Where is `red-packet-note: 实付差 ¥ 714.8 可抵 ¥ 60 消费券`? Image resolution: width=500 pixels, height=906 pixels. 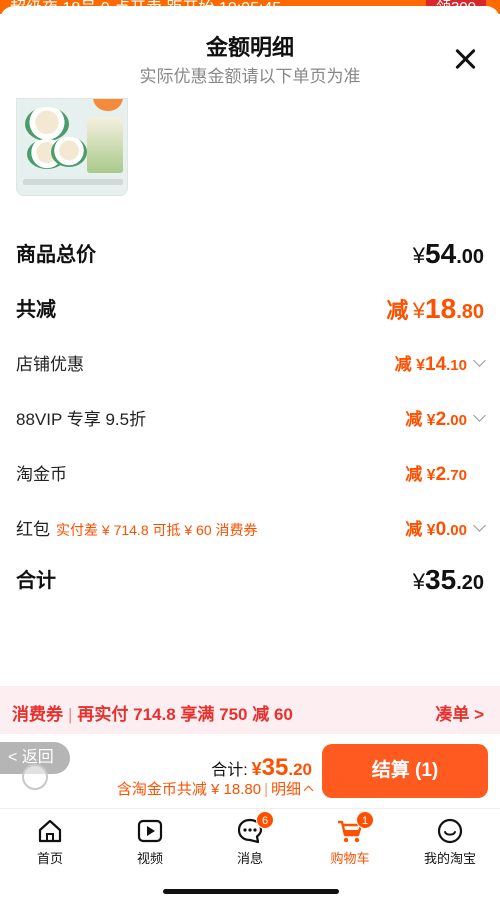 red-packet-note: 实付差 ¥ 714.8 可抵 ¥ 60 消费券 is located at coordinates (157, 530).